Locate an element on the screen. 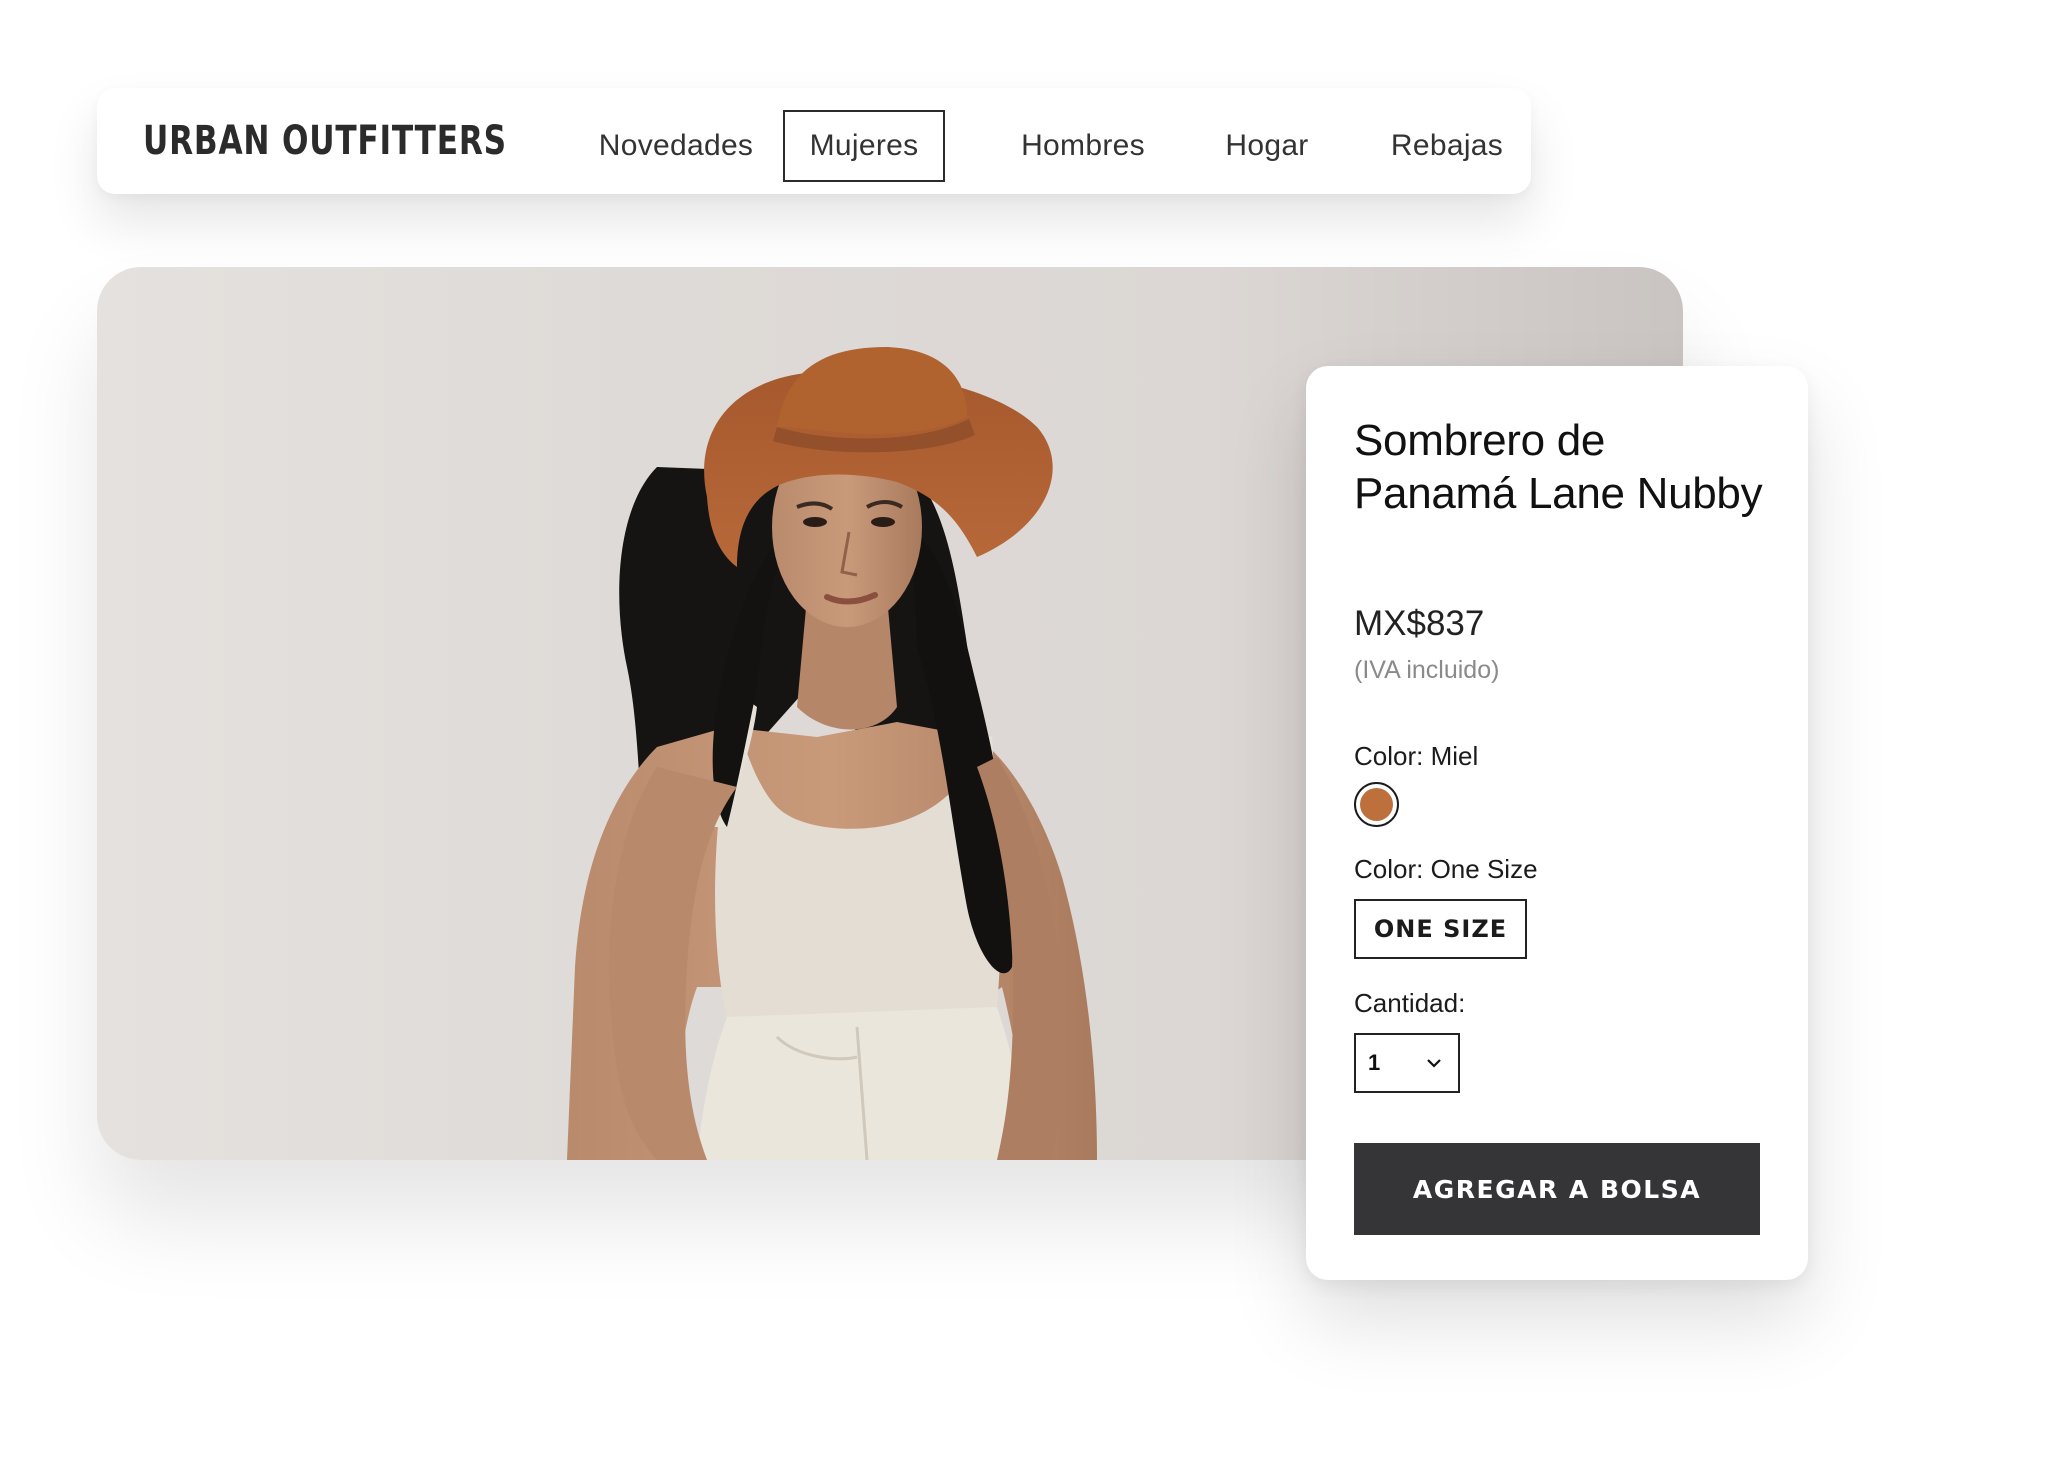  nav-item-novedades: Novedades is located at coordinates (676, 146).